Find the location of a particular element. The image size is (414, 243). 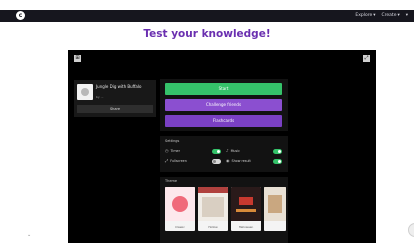

theme-label: Hollow is located at coordinates (213, 227).